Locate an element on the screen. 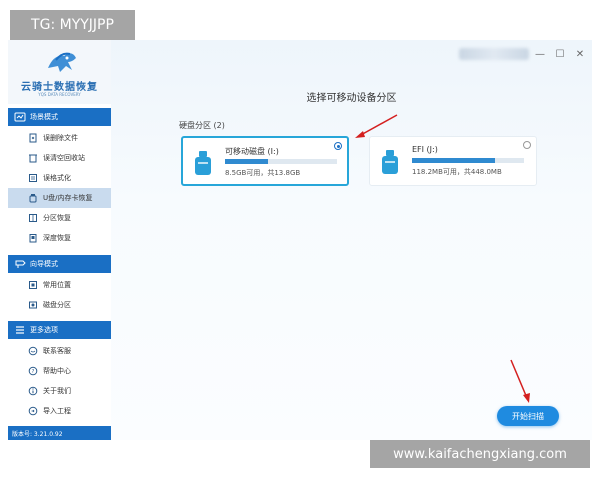 The width and height of the screenshot is (600, 480). drive-name: 可移动磁盘 (I:) is located at coordinates (252, 151).